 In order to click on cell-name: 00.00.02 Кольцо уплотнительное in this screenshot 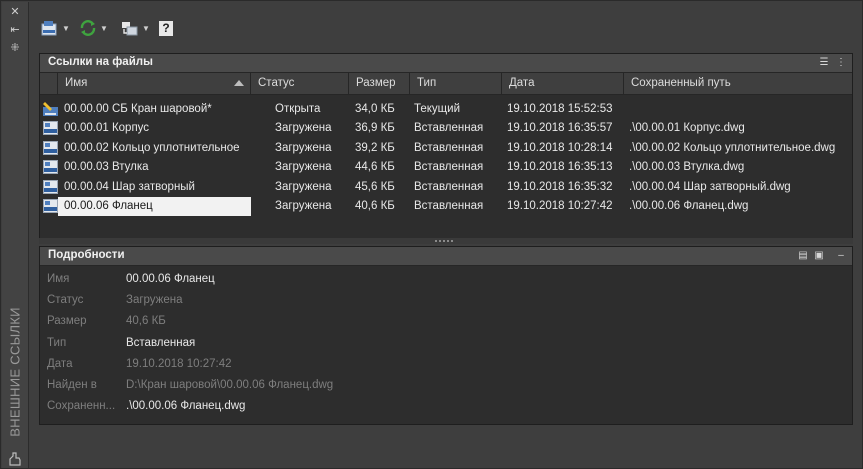, I will do `click(152, 147)`.